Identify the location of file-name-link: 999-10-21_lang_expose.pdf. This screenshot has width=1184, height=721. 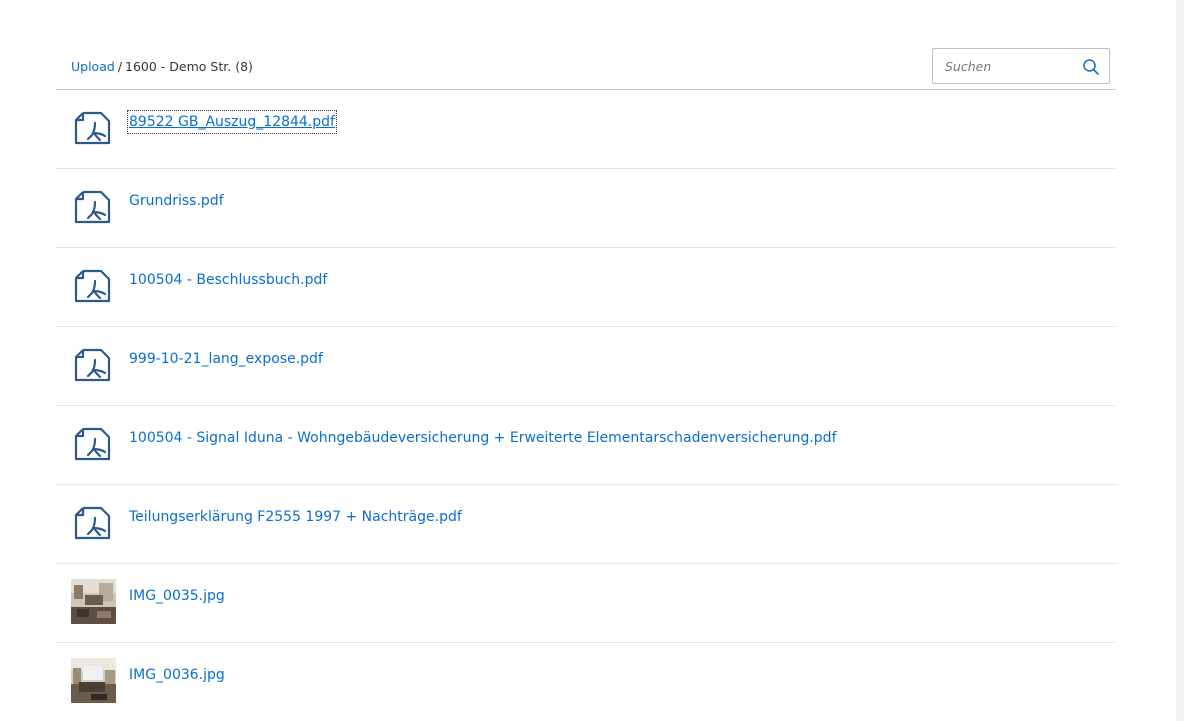
(226, 359).